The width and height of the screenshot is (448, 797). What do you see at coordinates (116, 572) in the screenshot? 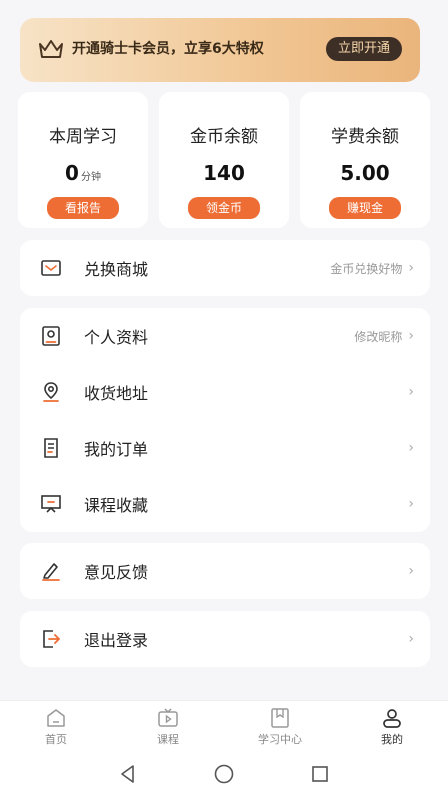
I see `menu-title: 意见反馈` at bounding box center [116, 572].